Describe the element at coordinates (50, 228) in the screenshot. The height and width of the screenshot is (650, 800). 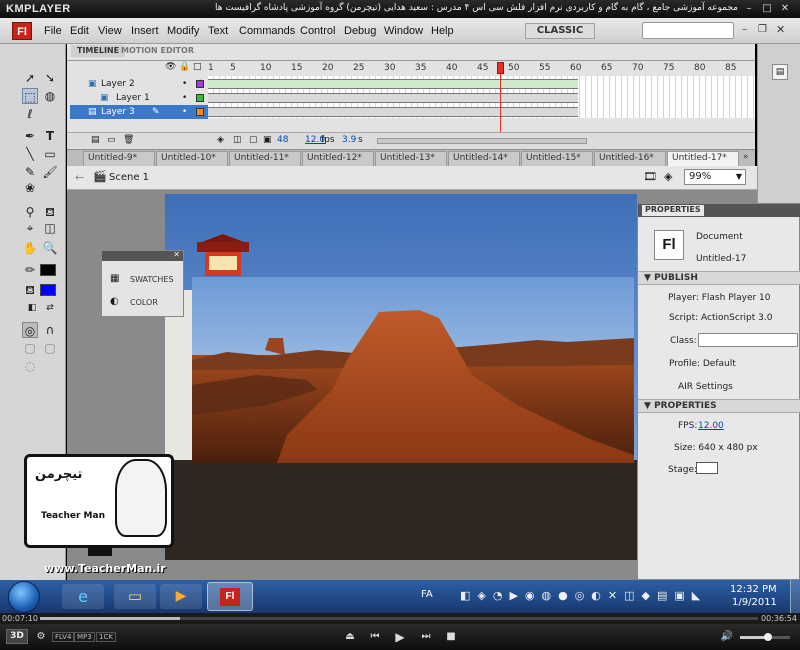
I see `eraser-tool-icon: ◫` at that location.